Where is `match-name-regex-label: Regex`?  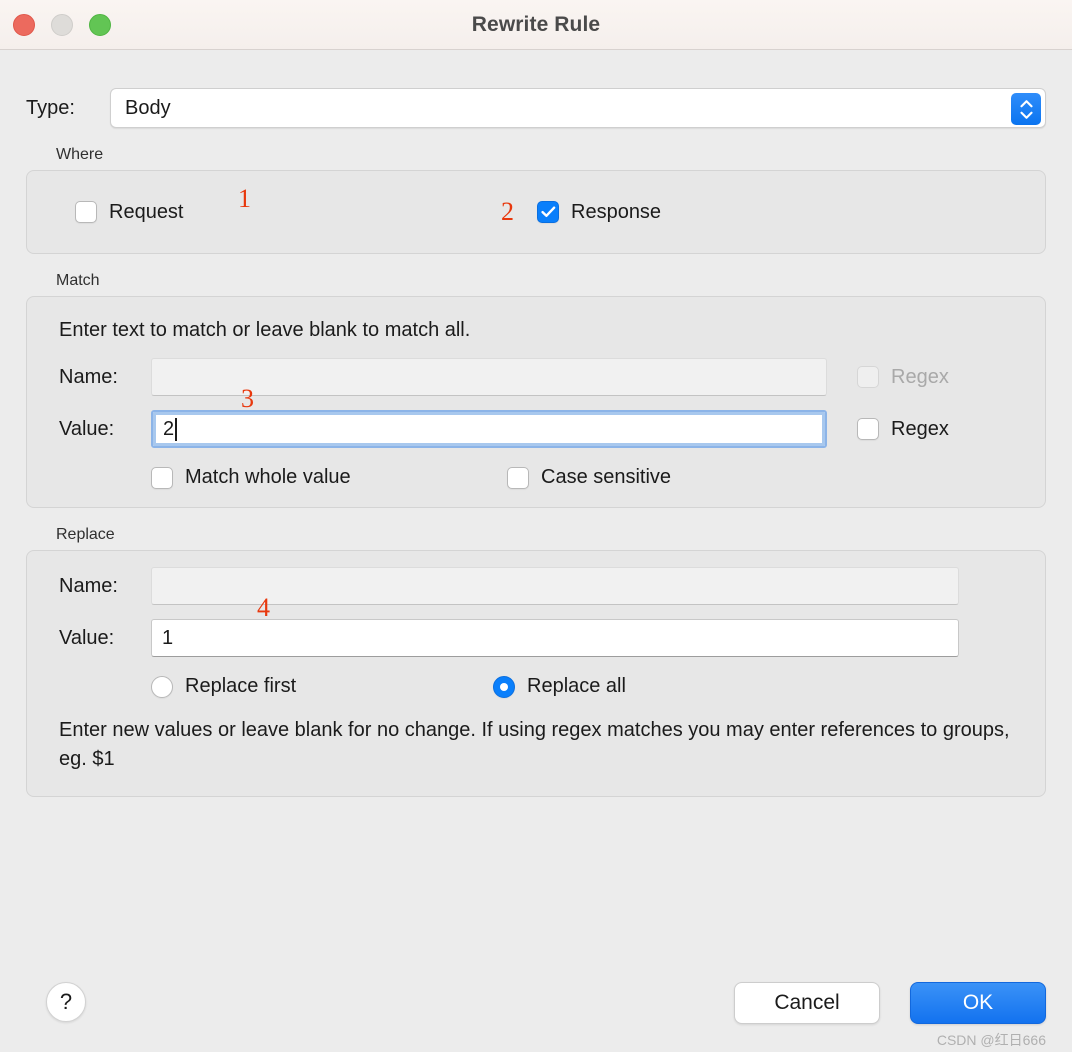 match-name-regex-label: Regex is located at coordinates (920, 376).